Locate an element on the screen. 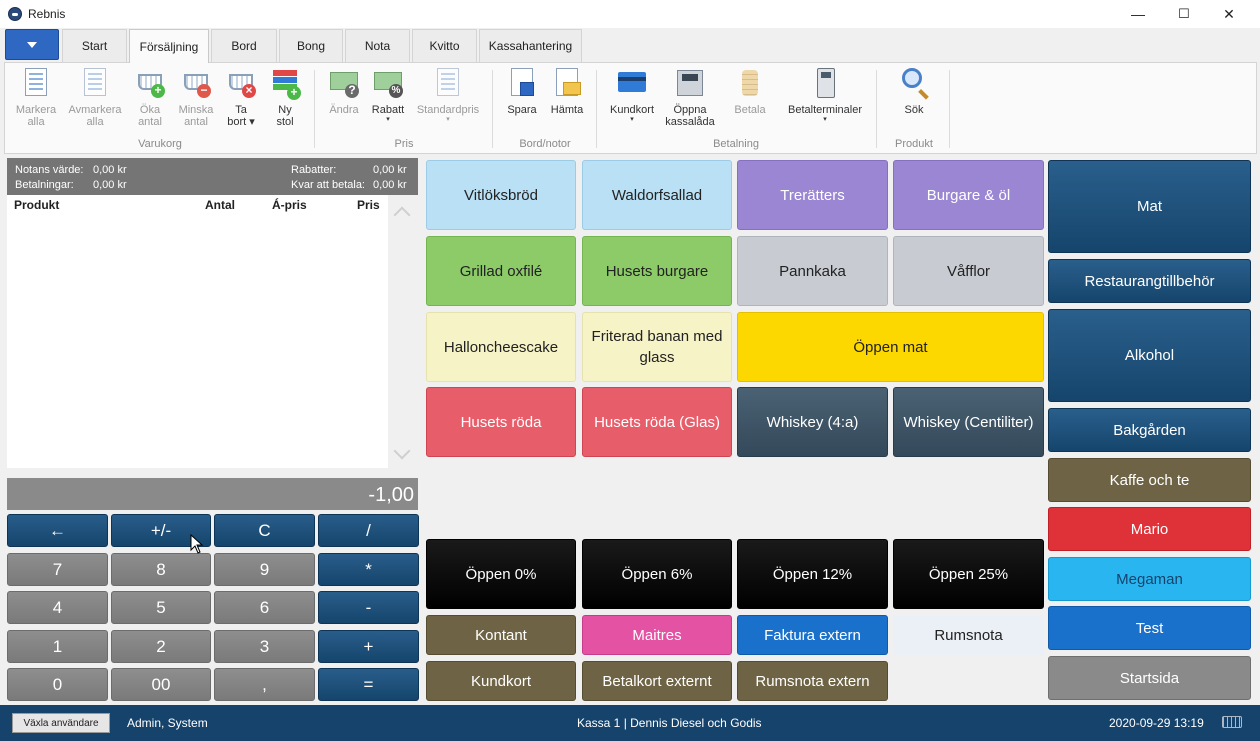 The image size is (1260, 741). category-test: Test is located at coordinates (1149, 628).